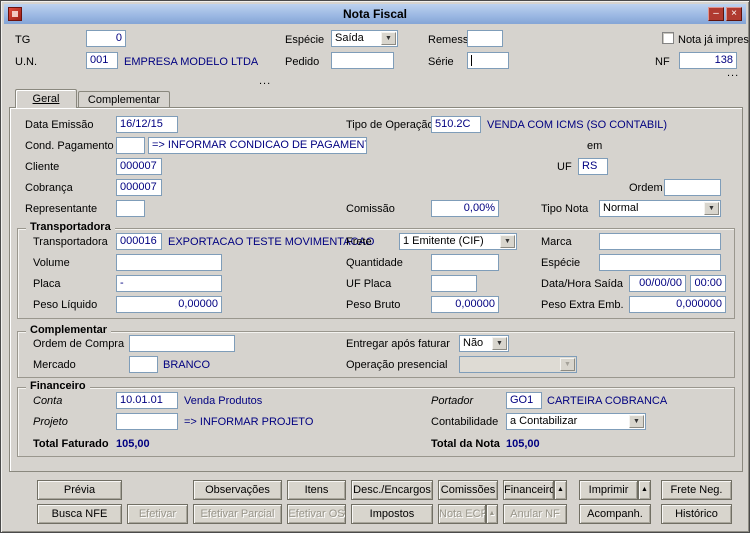  Describe the element at coordinates (696, 490) in the screenshot. I see `frete-neg-button: Frete Neg.` at that location.